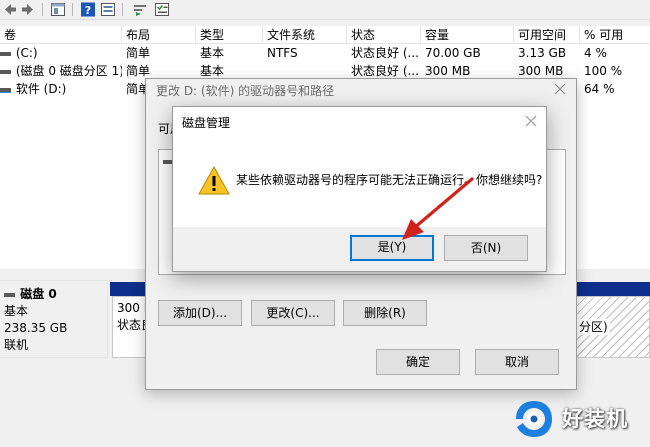 Image resolution: width=650 pixels, height=447 pixels. Describe the element at coordinates (517, 362) in the screenshot. I see `cancel-button: 取消` at that location.